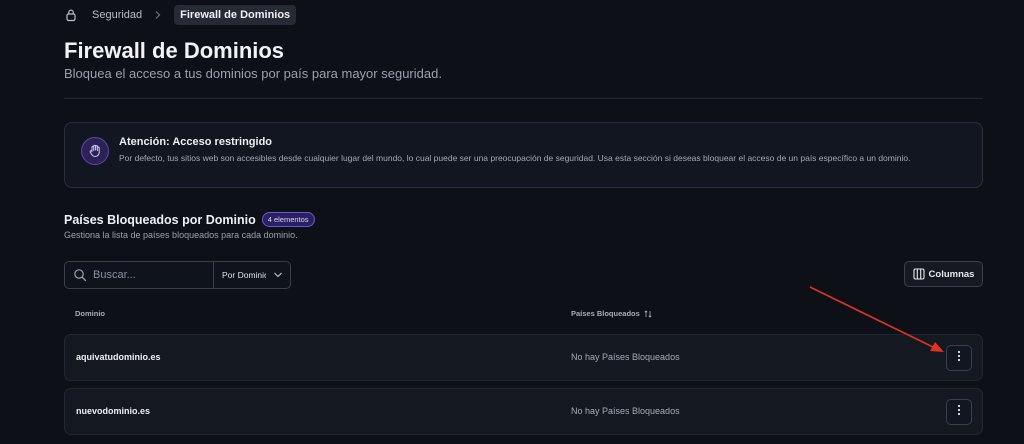  I want to click on chevron-down-icon, so click(278, 275).